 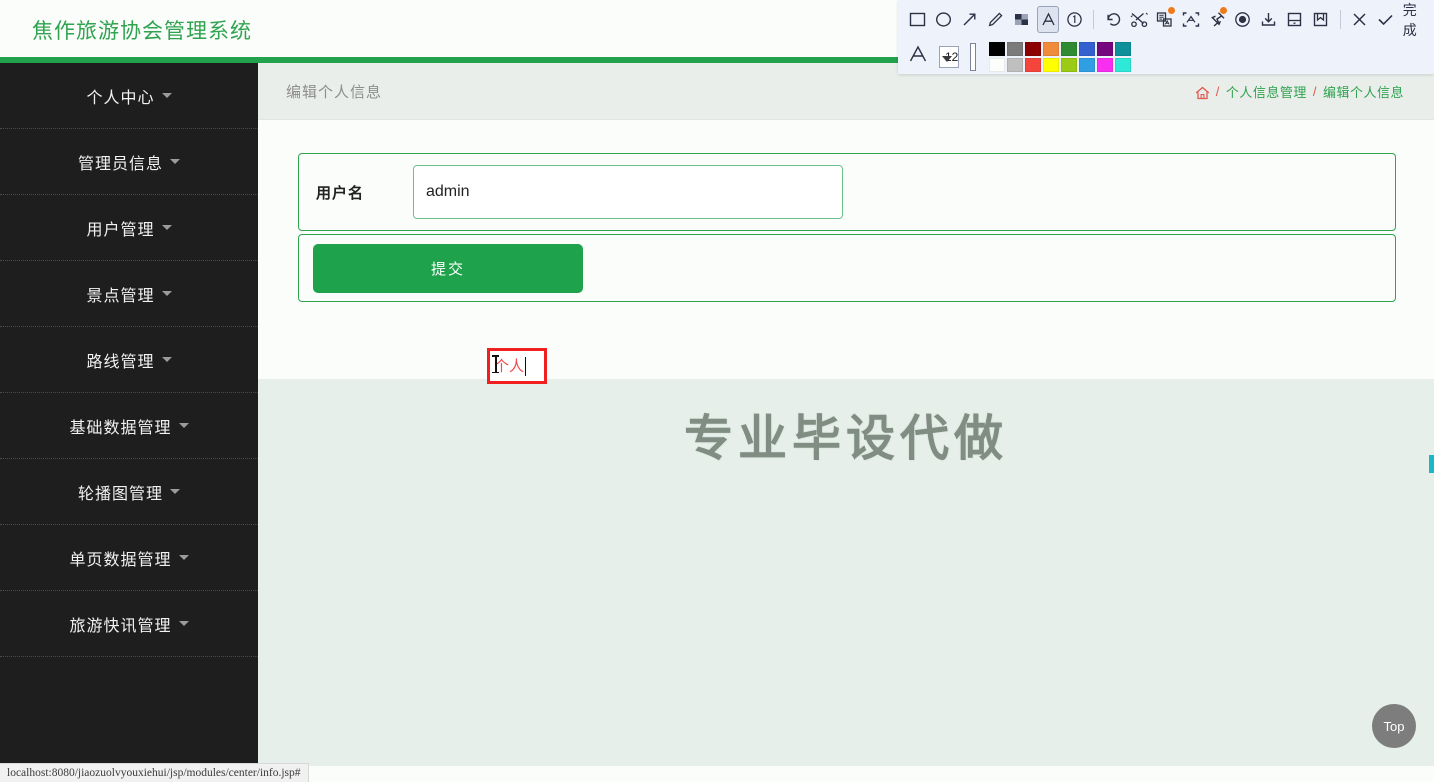 I want to click on screenshot-annotation-toolbar: 完成 12, so click(x=1166, y=37).